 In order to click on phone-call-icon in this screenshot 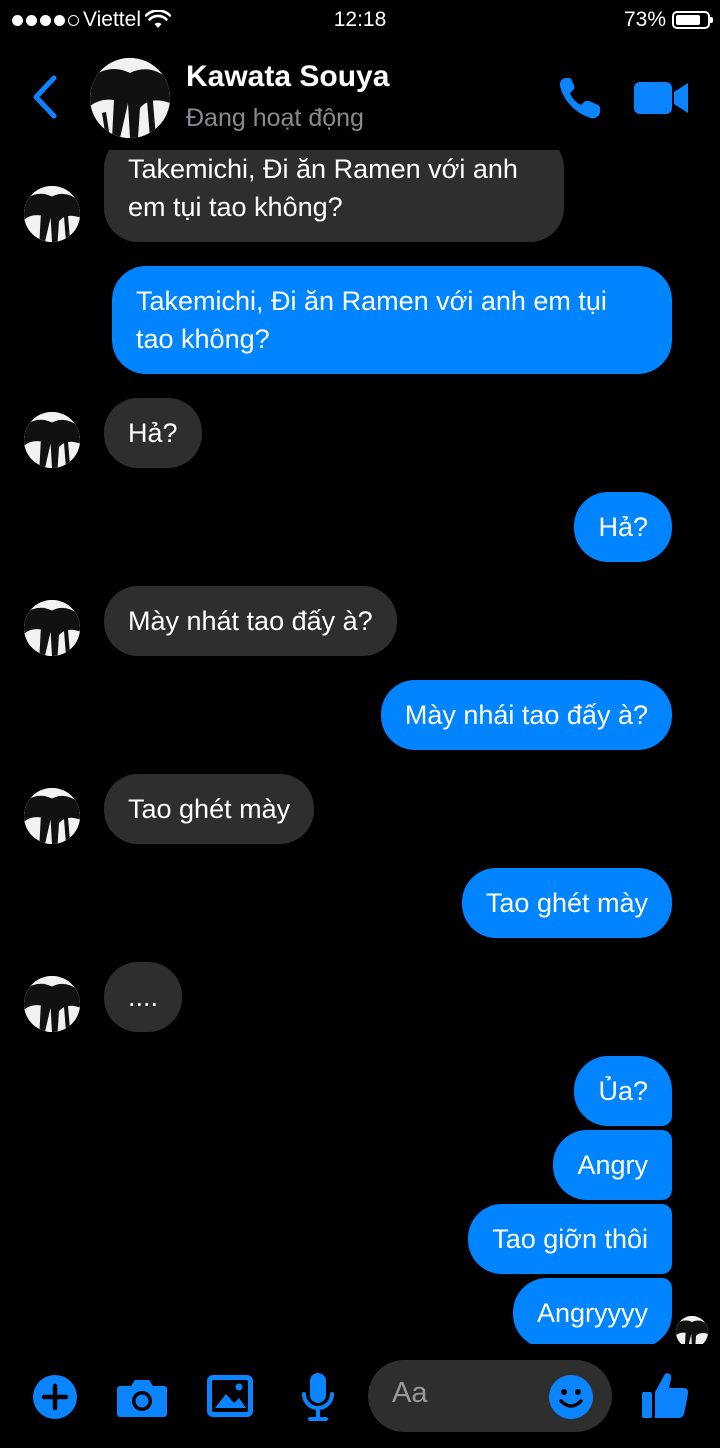, I will do `click(580, 98)`.